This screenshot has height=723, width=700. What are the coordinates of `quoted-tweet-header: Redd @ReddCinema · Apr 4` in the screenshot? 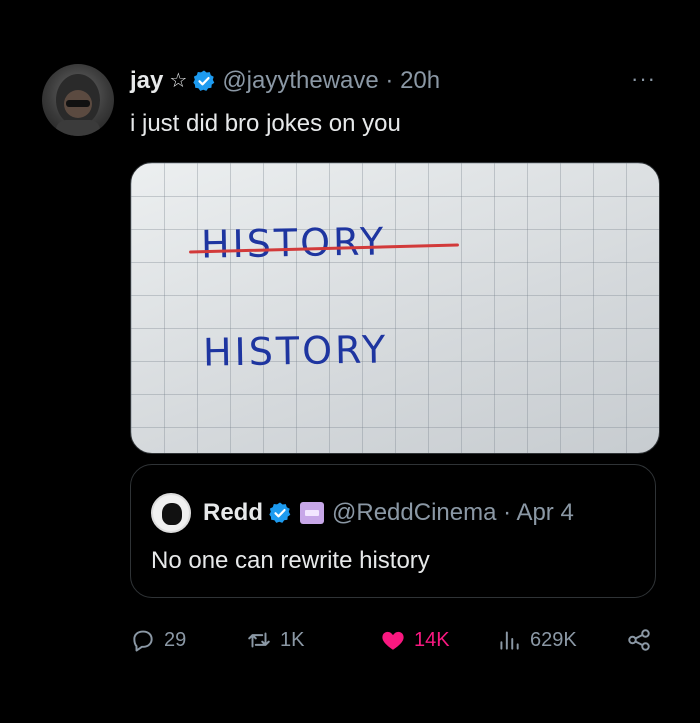 It's located at (362, 513).